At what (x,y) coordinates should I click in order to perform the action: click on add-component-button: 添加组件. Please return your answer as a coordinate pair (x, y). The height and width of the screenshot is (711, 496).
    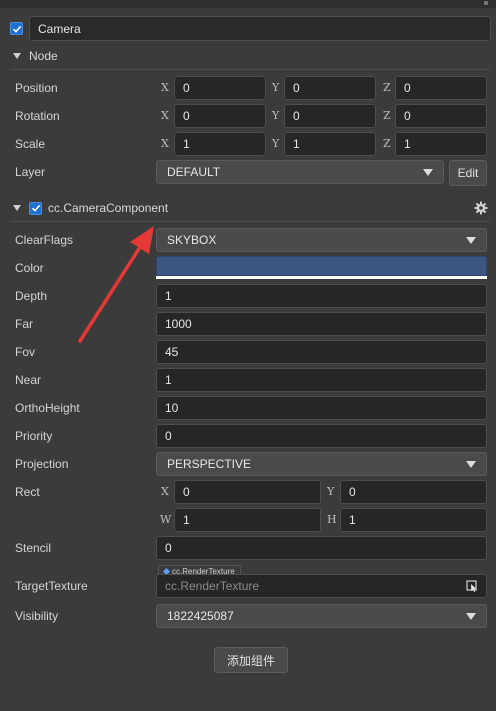
    Looking at the image, I should click on (251, 660).